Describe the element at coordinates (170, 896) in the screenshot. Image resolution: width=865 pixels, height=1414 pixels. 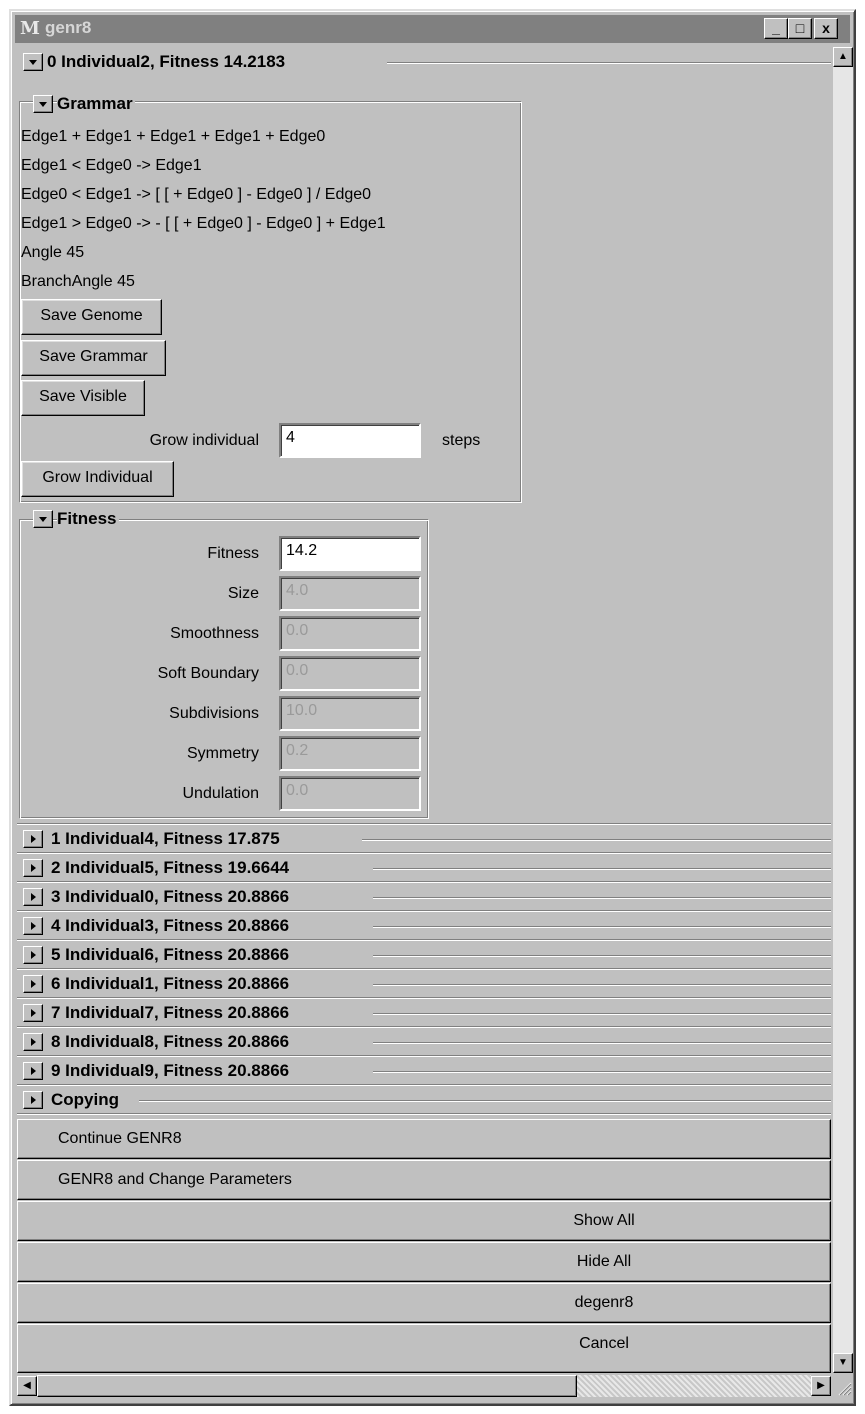
I see `individual-header: 3 Individual0, Fitness 20.8866` at that location.